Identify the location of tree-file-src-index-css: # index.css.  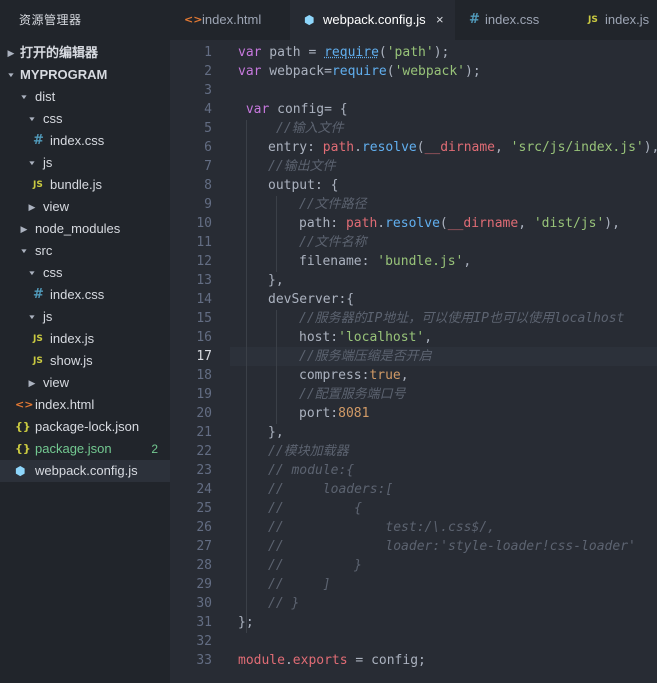
(85, 295).